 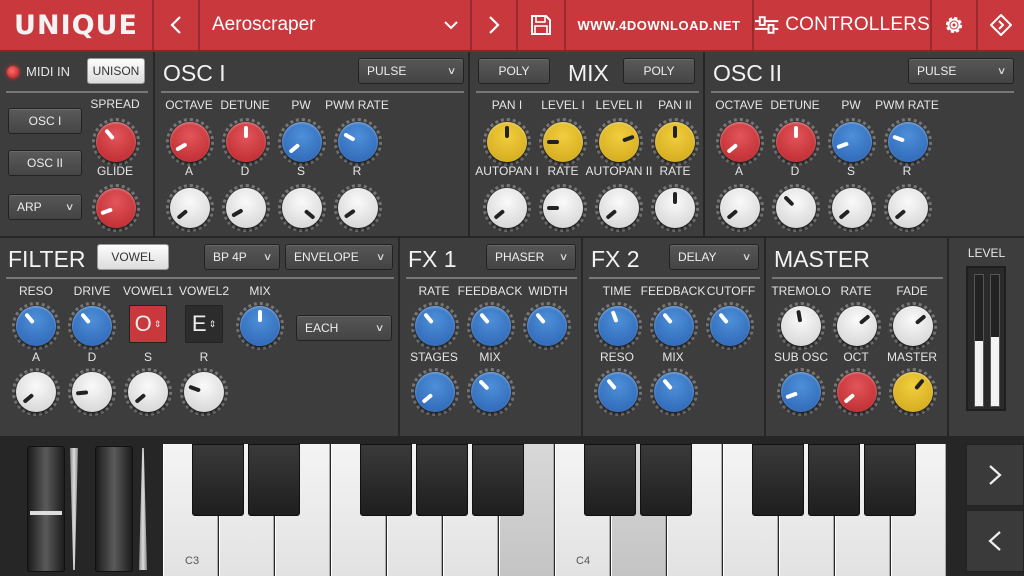 I want to click on osc1-pwm-rate-knob, so click(x=358, y=142).